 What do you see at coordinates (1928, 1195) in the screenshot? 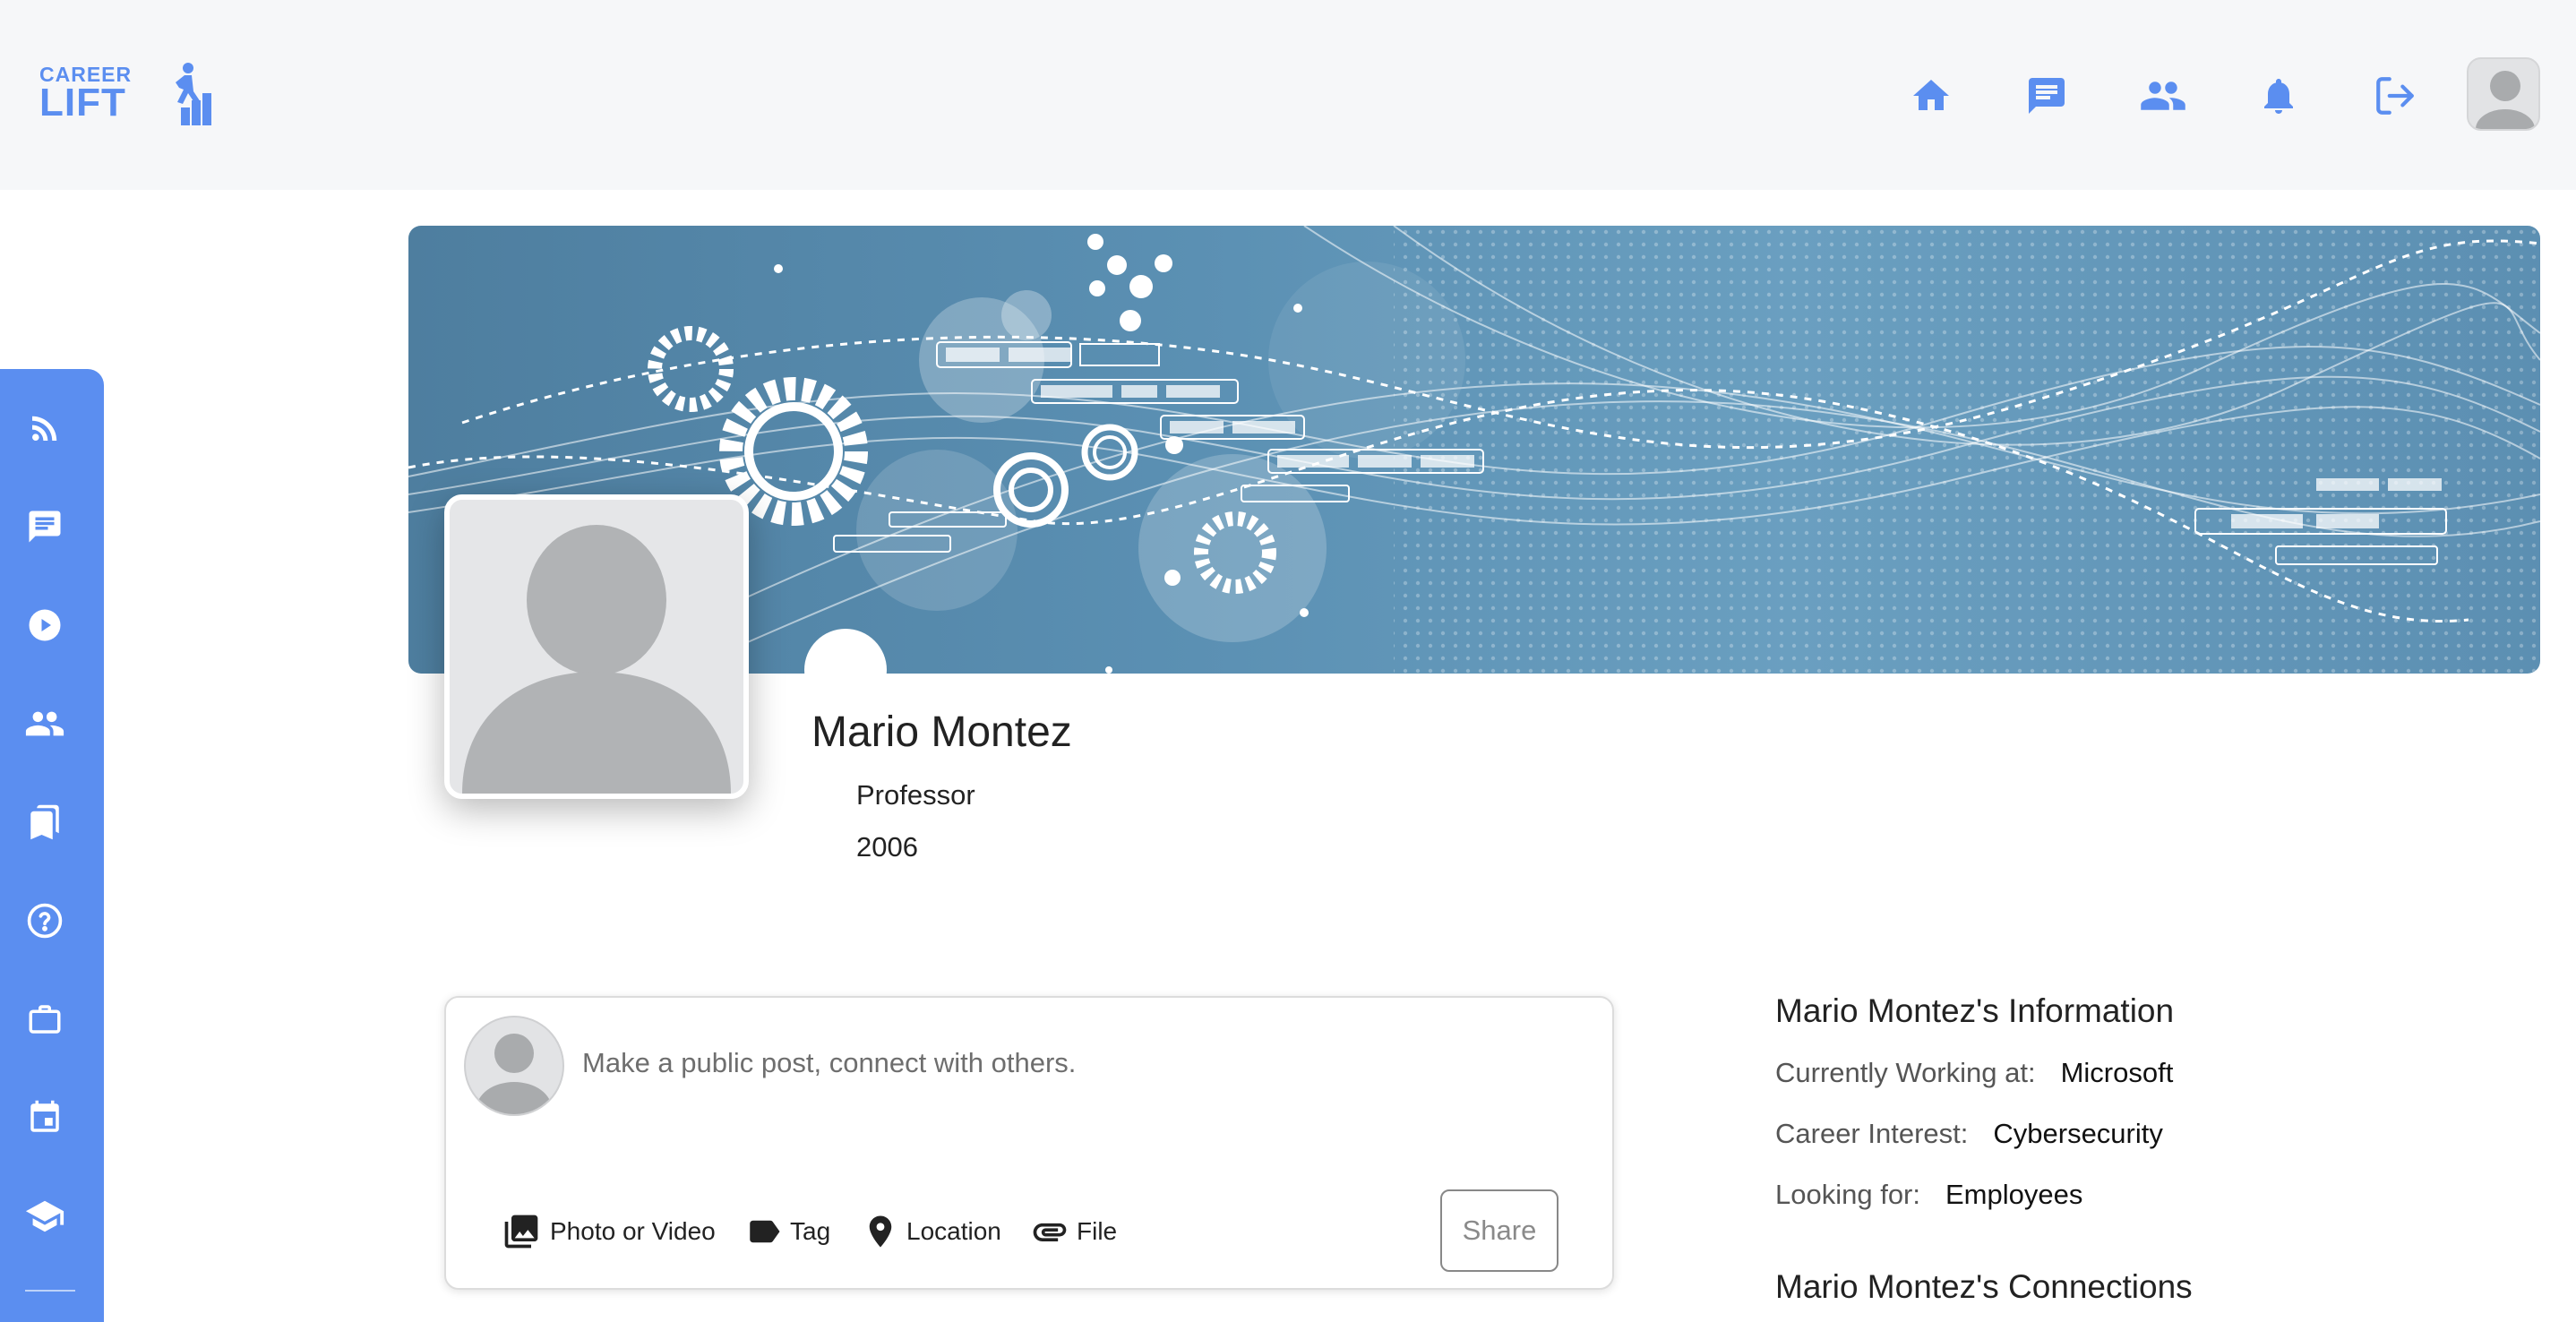
I see `info-row-looking: Looking for: Employees` at bounding box center [1928, 1195].